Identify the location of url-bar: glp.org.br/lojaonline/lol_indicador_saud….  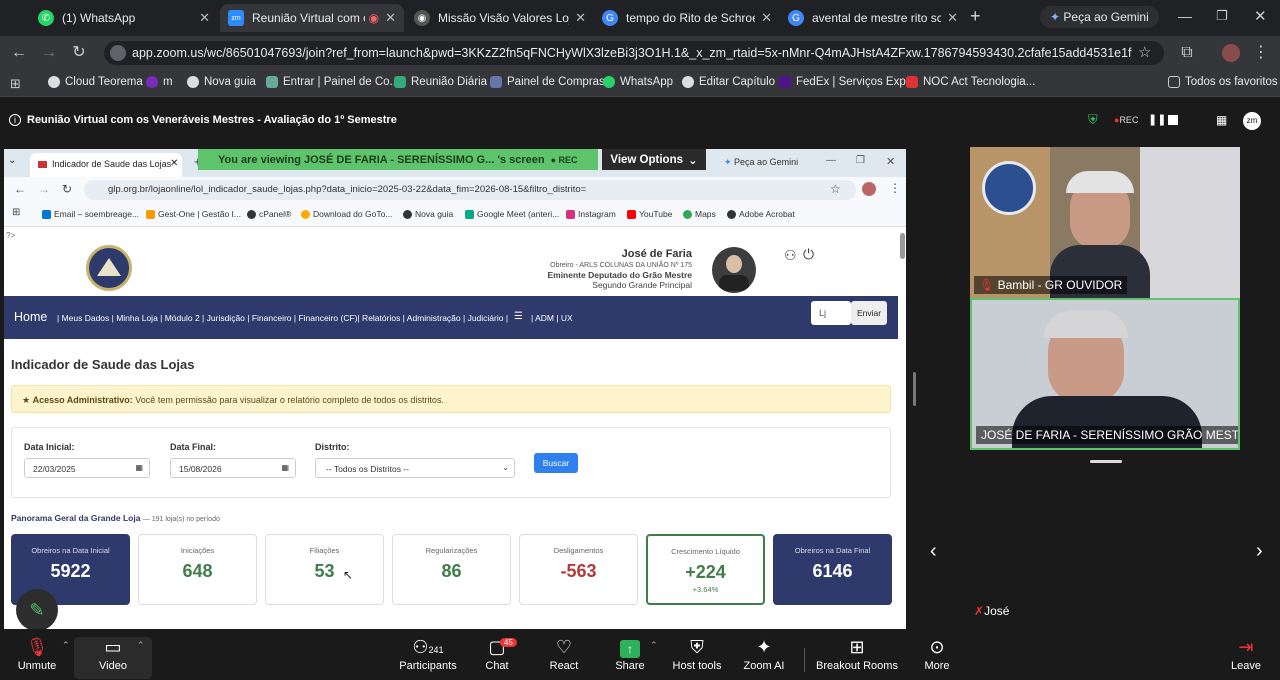
(470, 190).